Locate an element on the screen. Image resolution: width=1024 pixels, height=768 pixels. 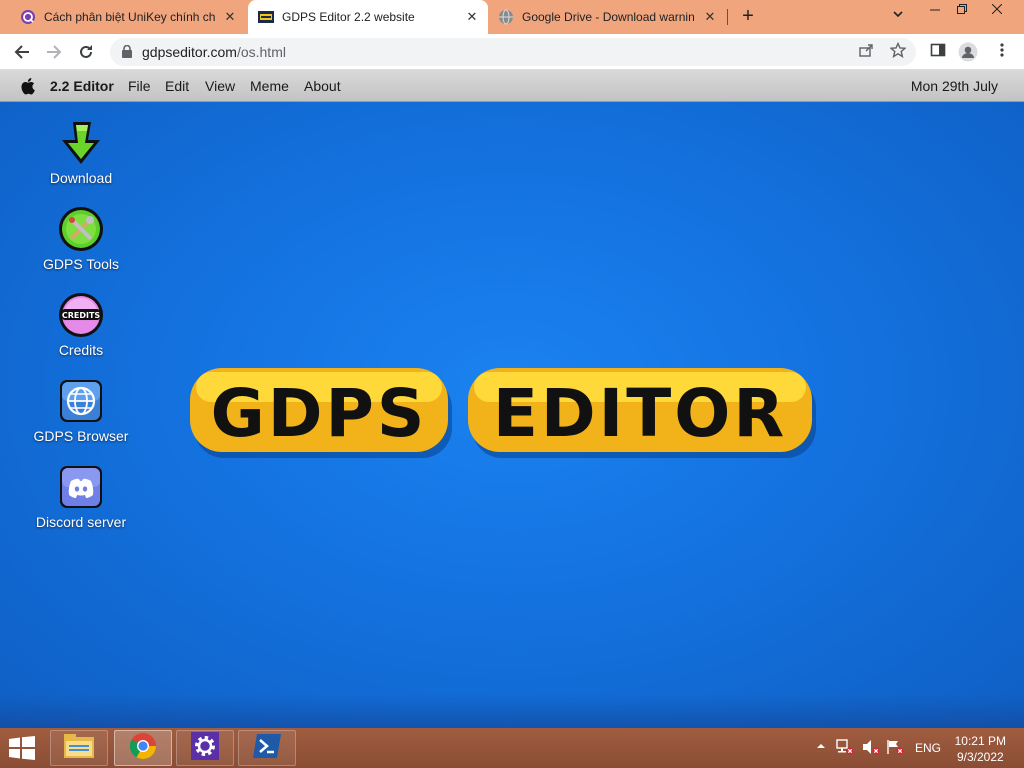
taskbar-settings is located at coordinates (205, 748).